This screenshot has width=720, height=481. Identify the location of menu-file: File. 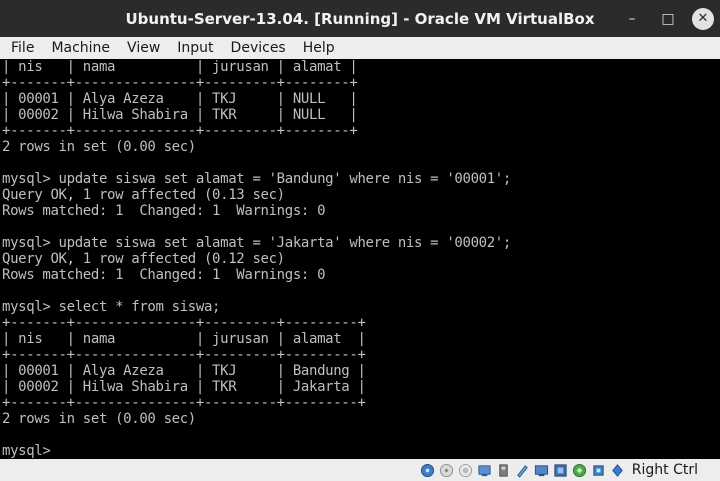
(20, 48).